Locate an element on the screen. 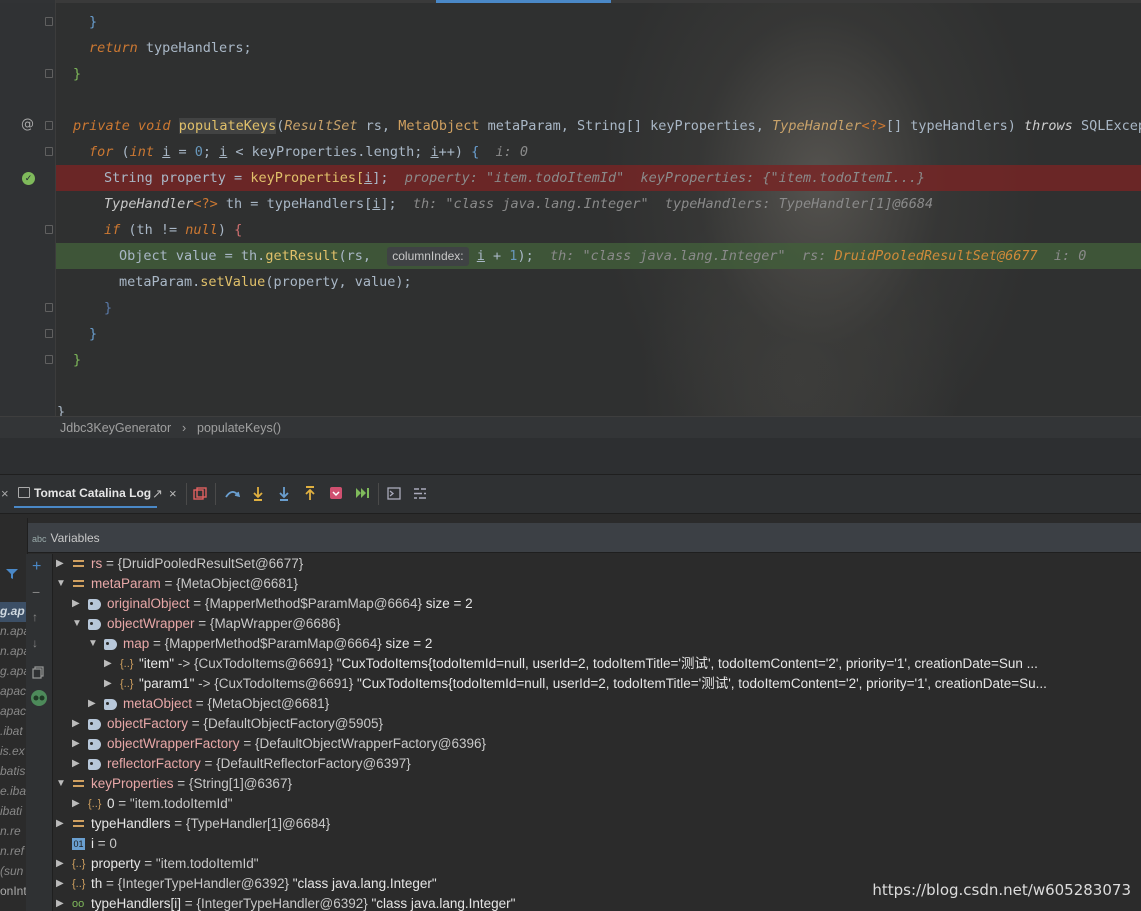  frame-item: (sun is located at coordinates (11, 871).